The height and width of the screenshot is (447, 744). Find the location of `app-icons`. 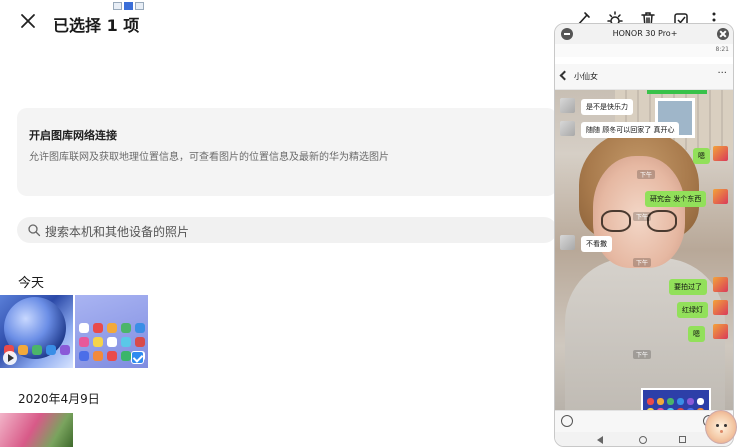

app-icons is located at coordinates (675, 404).